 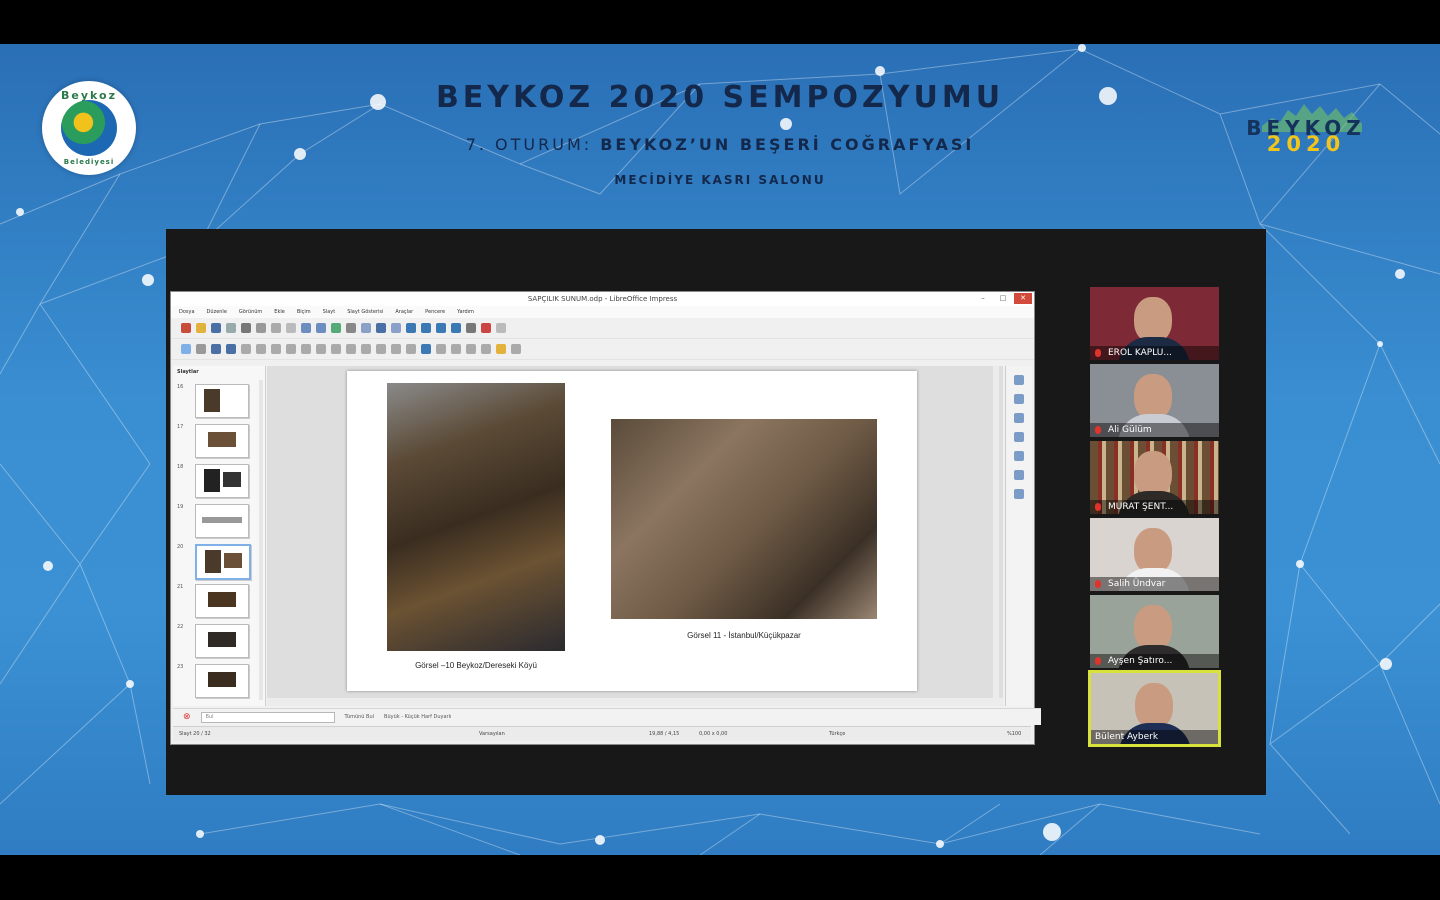 I want to click on slide-thumbnail: 22, so click(x=215, y=642).